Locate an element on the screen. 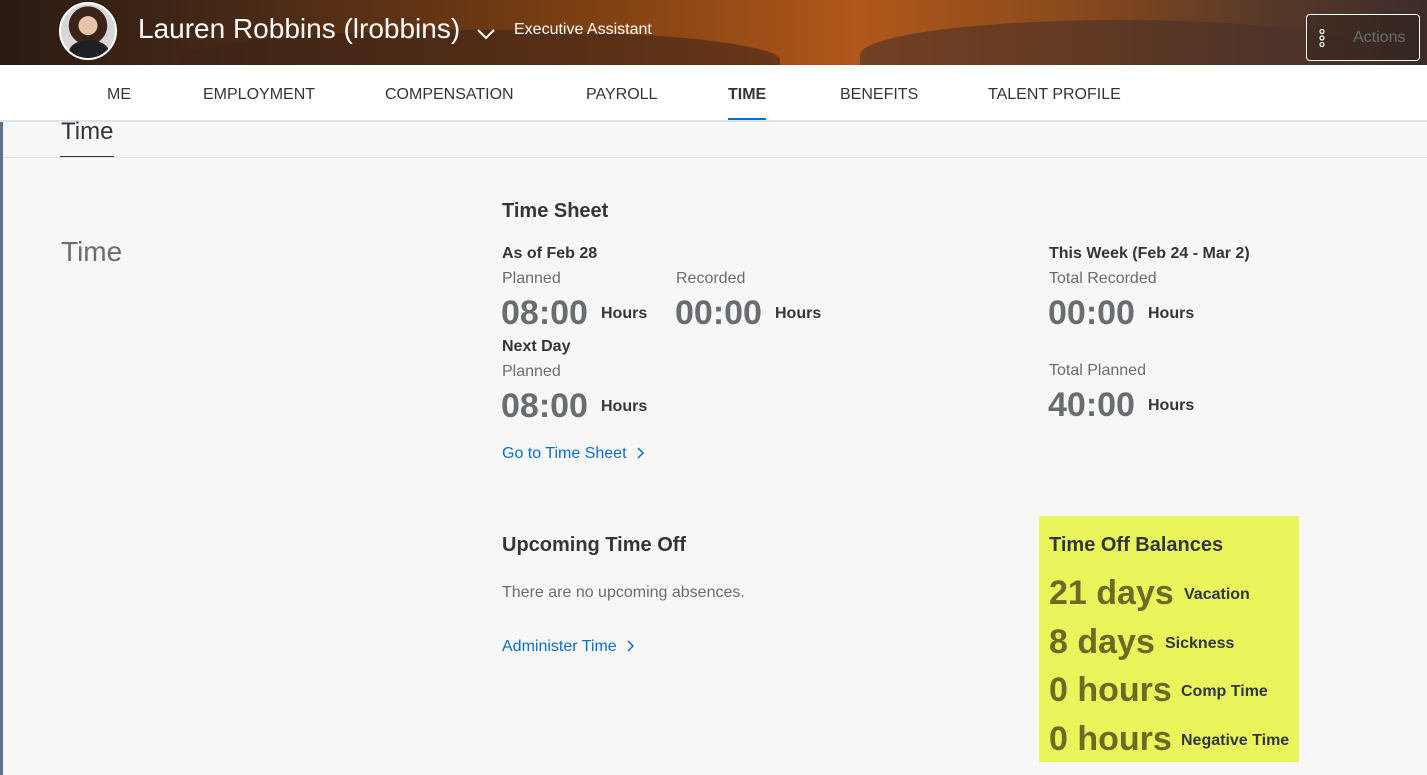 The width and height of the screenshot is (1427, 775). no-absences-text: There are no upcoming absences. is located at coordinates (623, 592).